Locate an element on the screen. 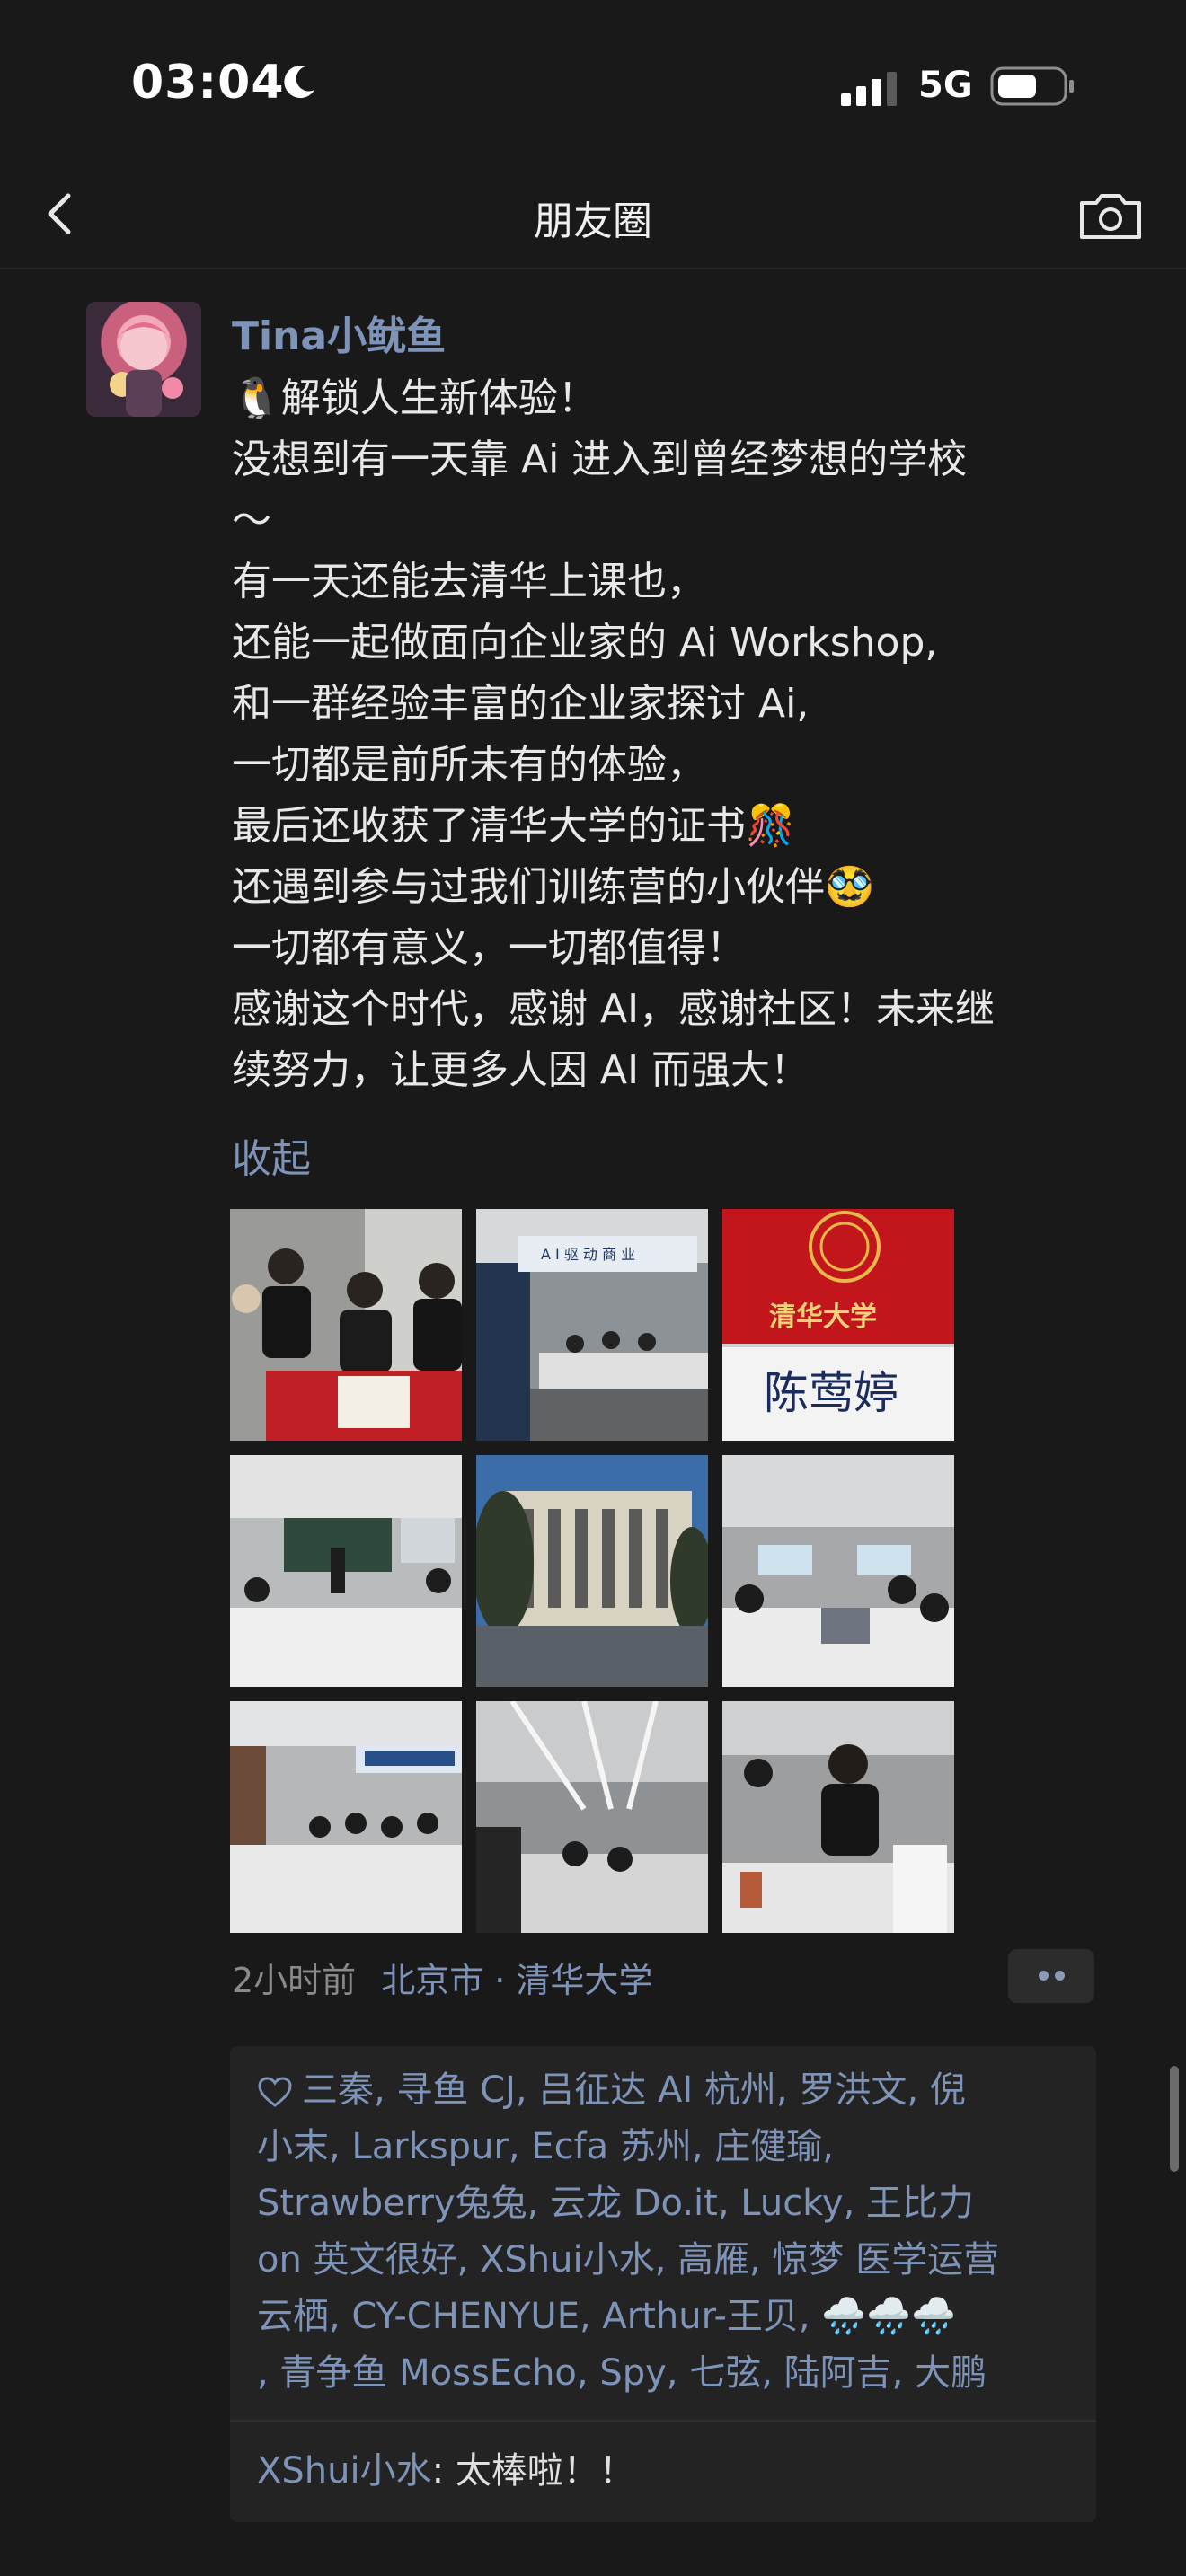  photo-lecture is located at coordinates (346, 1571).